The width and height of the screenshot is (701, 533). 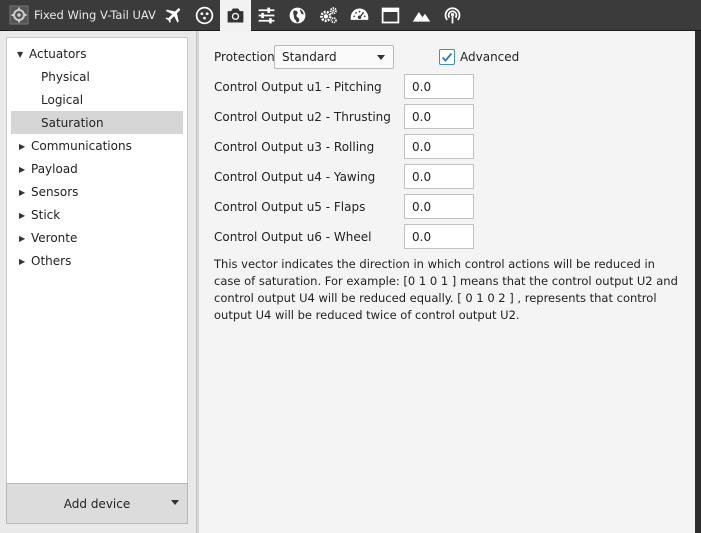 What do you see at coordinates (46, 215) in the screenshot?
I see `tree-item-label: Stick` at bounding box center [46, 215].